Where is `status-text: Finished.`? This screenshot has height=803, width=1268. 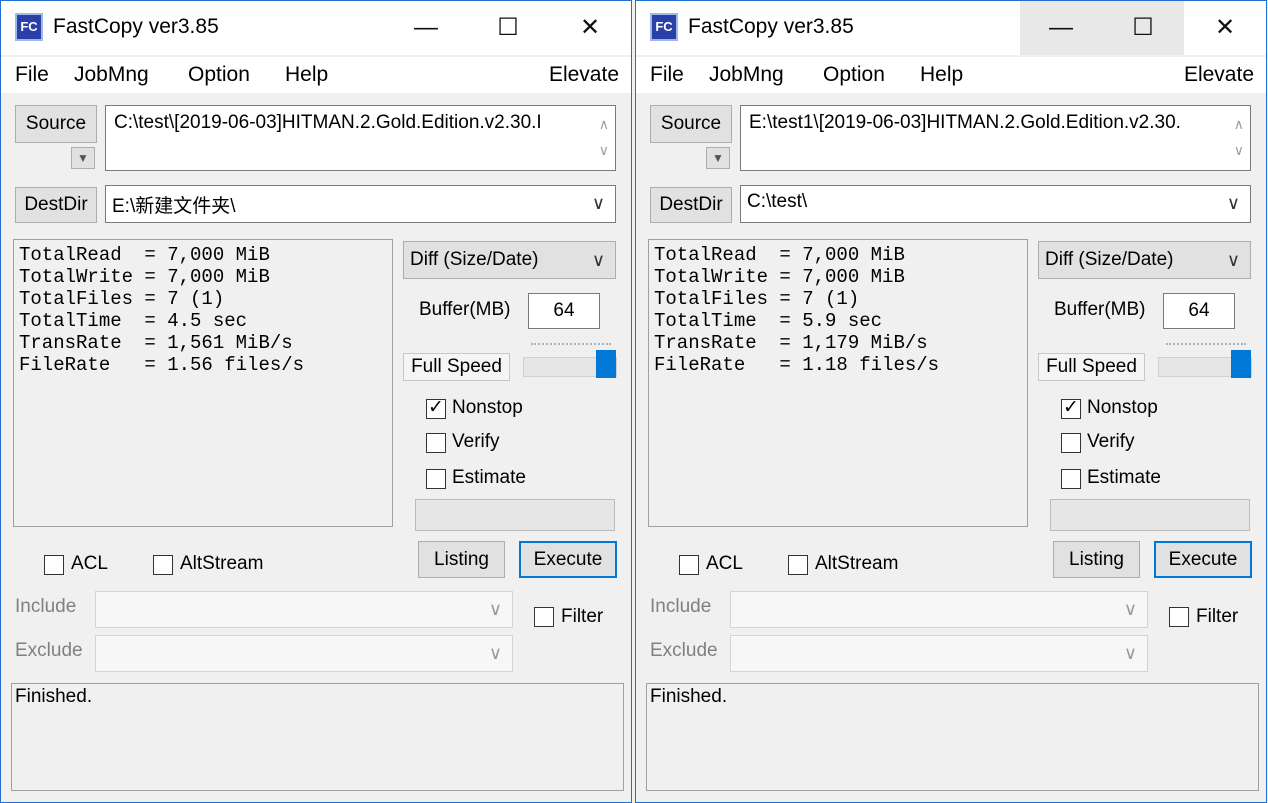
status-text: Finished. is located at coordinates (689, 696).